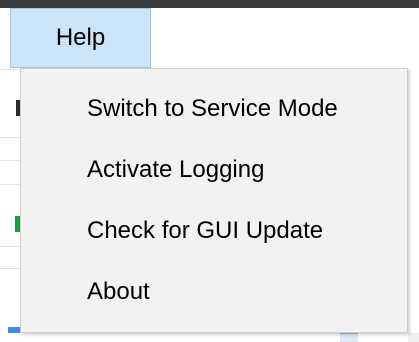 The width and height of the screenshot is (419, 342). What do you see at coordinates (209, 4) in the screenshot?
I see `window-top-edge` at bounding box center [209, 4].